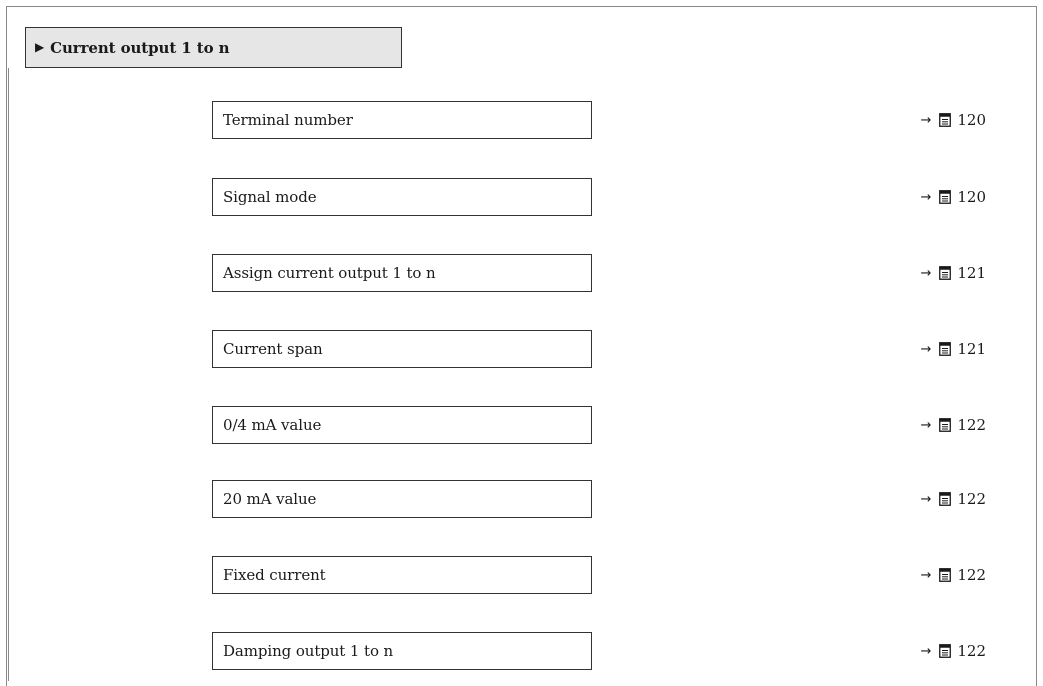 The image size is (1043, 686). Describe the element at coordinates (402, 651) in the screenshot. I see `parameter-damping-output: Damping output 1 to n` at that location.